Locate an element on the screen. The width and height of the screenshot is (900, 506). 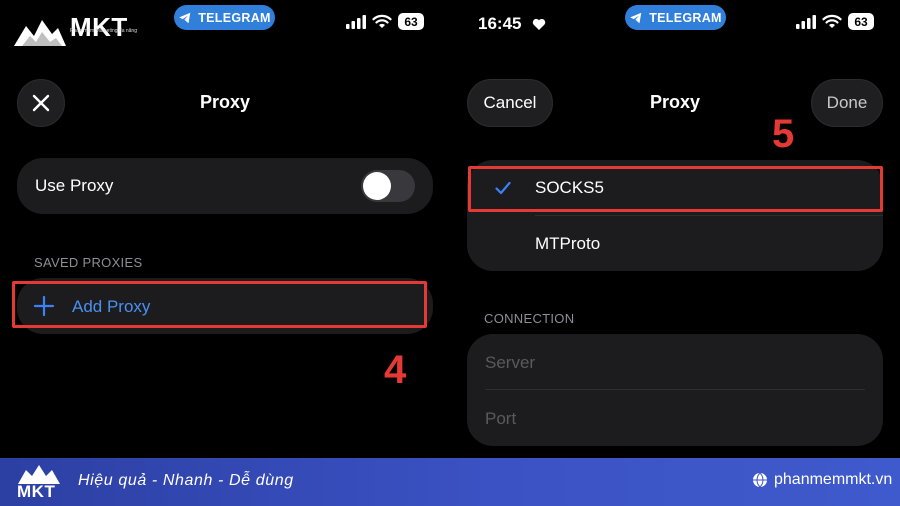
proxy-type-label: MTProto is located at coordinates (568, 243).